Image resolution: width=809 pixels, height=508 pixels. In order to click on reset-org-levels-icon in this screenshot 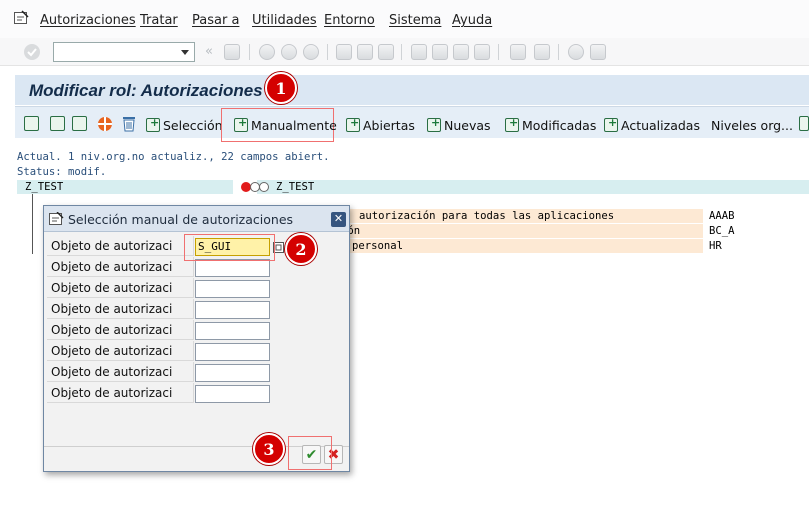, I will do `click(105, 124)`.